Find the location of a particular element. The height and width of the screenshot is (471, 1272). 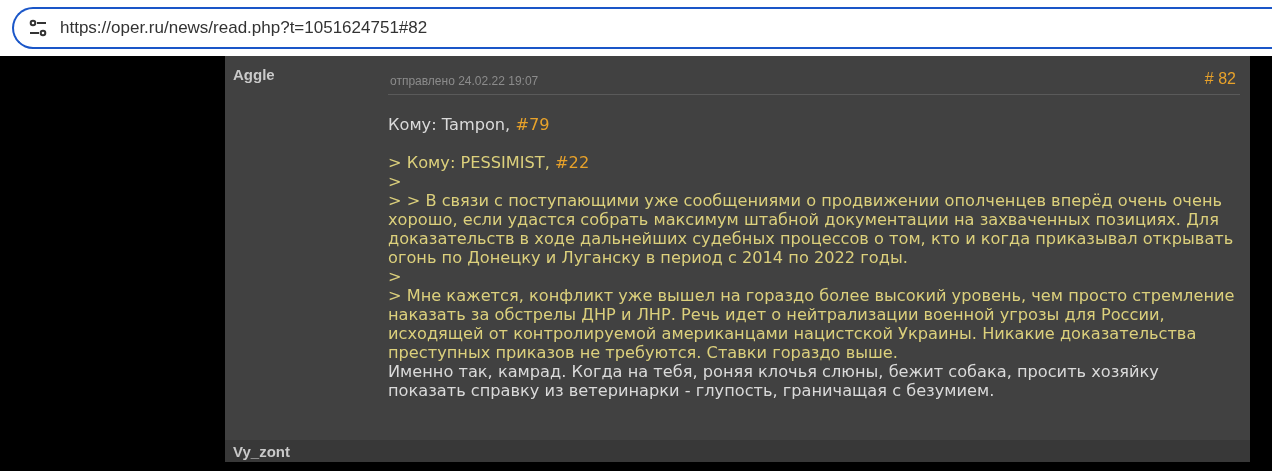

quoted-text: > Кому: PESSIMIST, #22 is located at coordinates (489, 162).